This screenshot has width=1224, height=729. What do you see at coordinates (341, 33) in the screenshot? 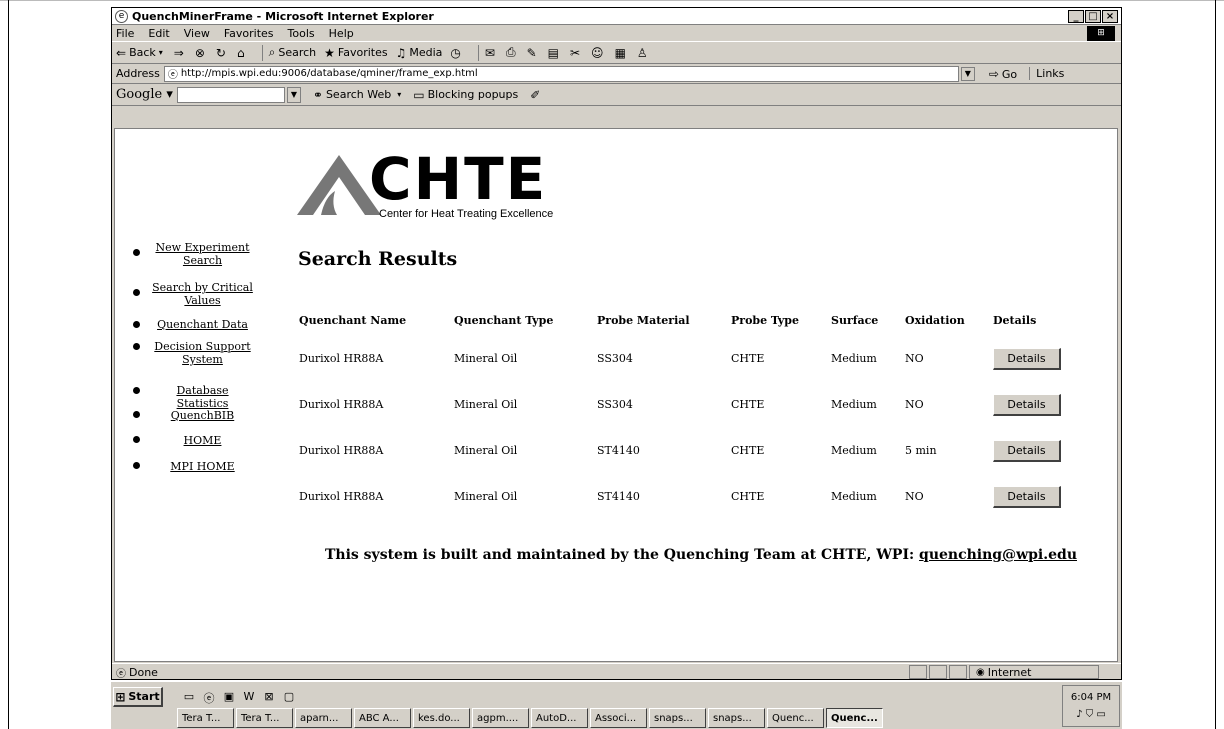
I see `menu-help: Help` at bounding box center [341, 33].